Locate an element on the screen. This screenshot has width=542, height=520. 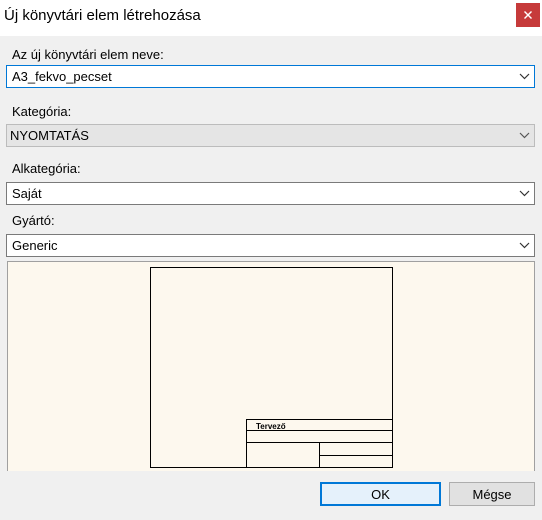
close-icon is located at coordinates (528, 15).